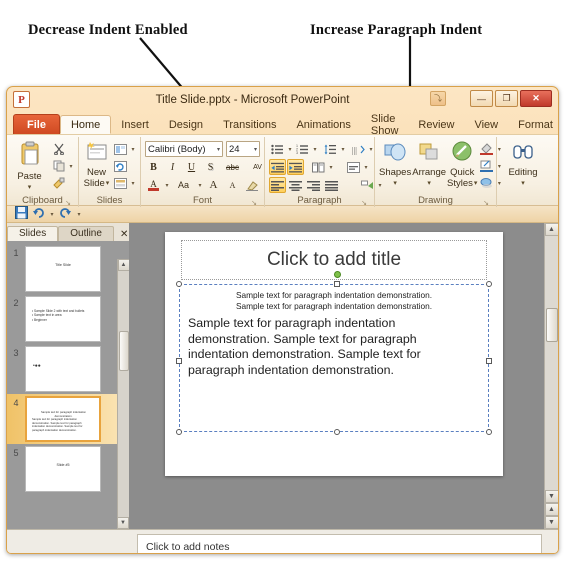 This screenshot has width=565, height=561. Describe the element at coordinates (486, 202) in the screenshot. I see `drawing-dialog-launcher: ↘` at that location.